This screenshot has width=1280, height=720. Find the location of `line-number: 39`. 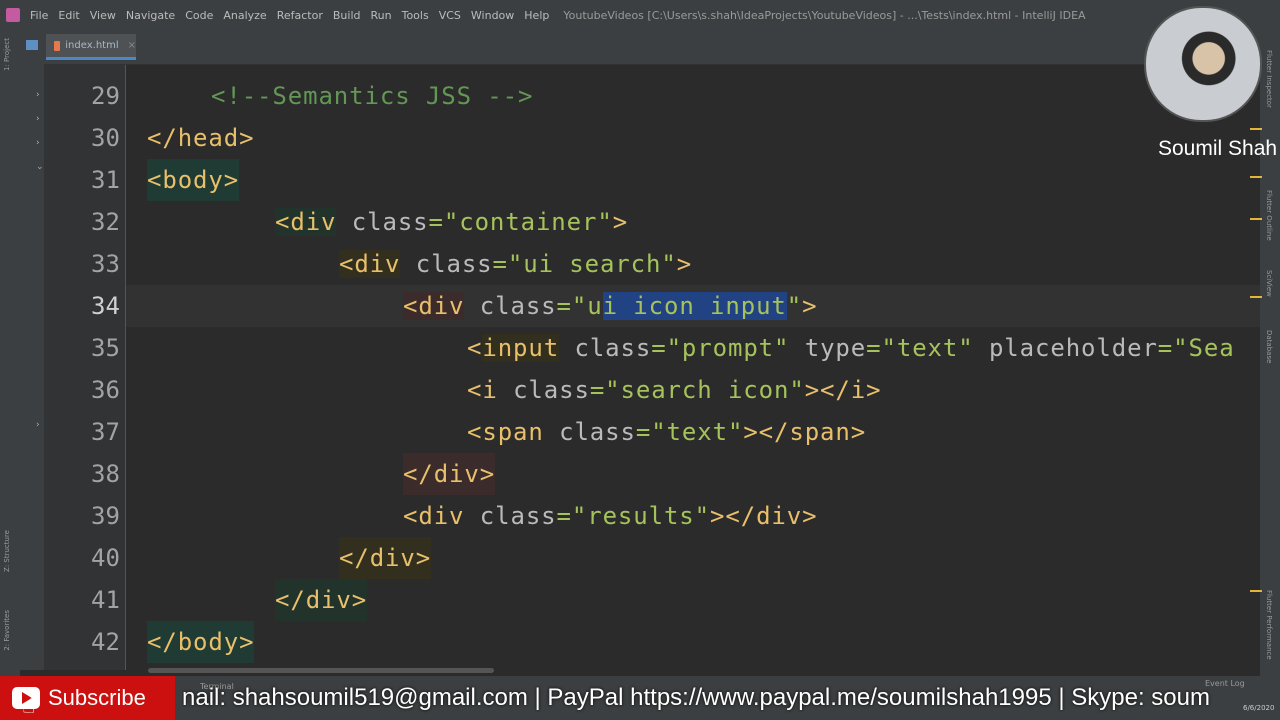

line-number: 39 is located at coordinates (105, 516).